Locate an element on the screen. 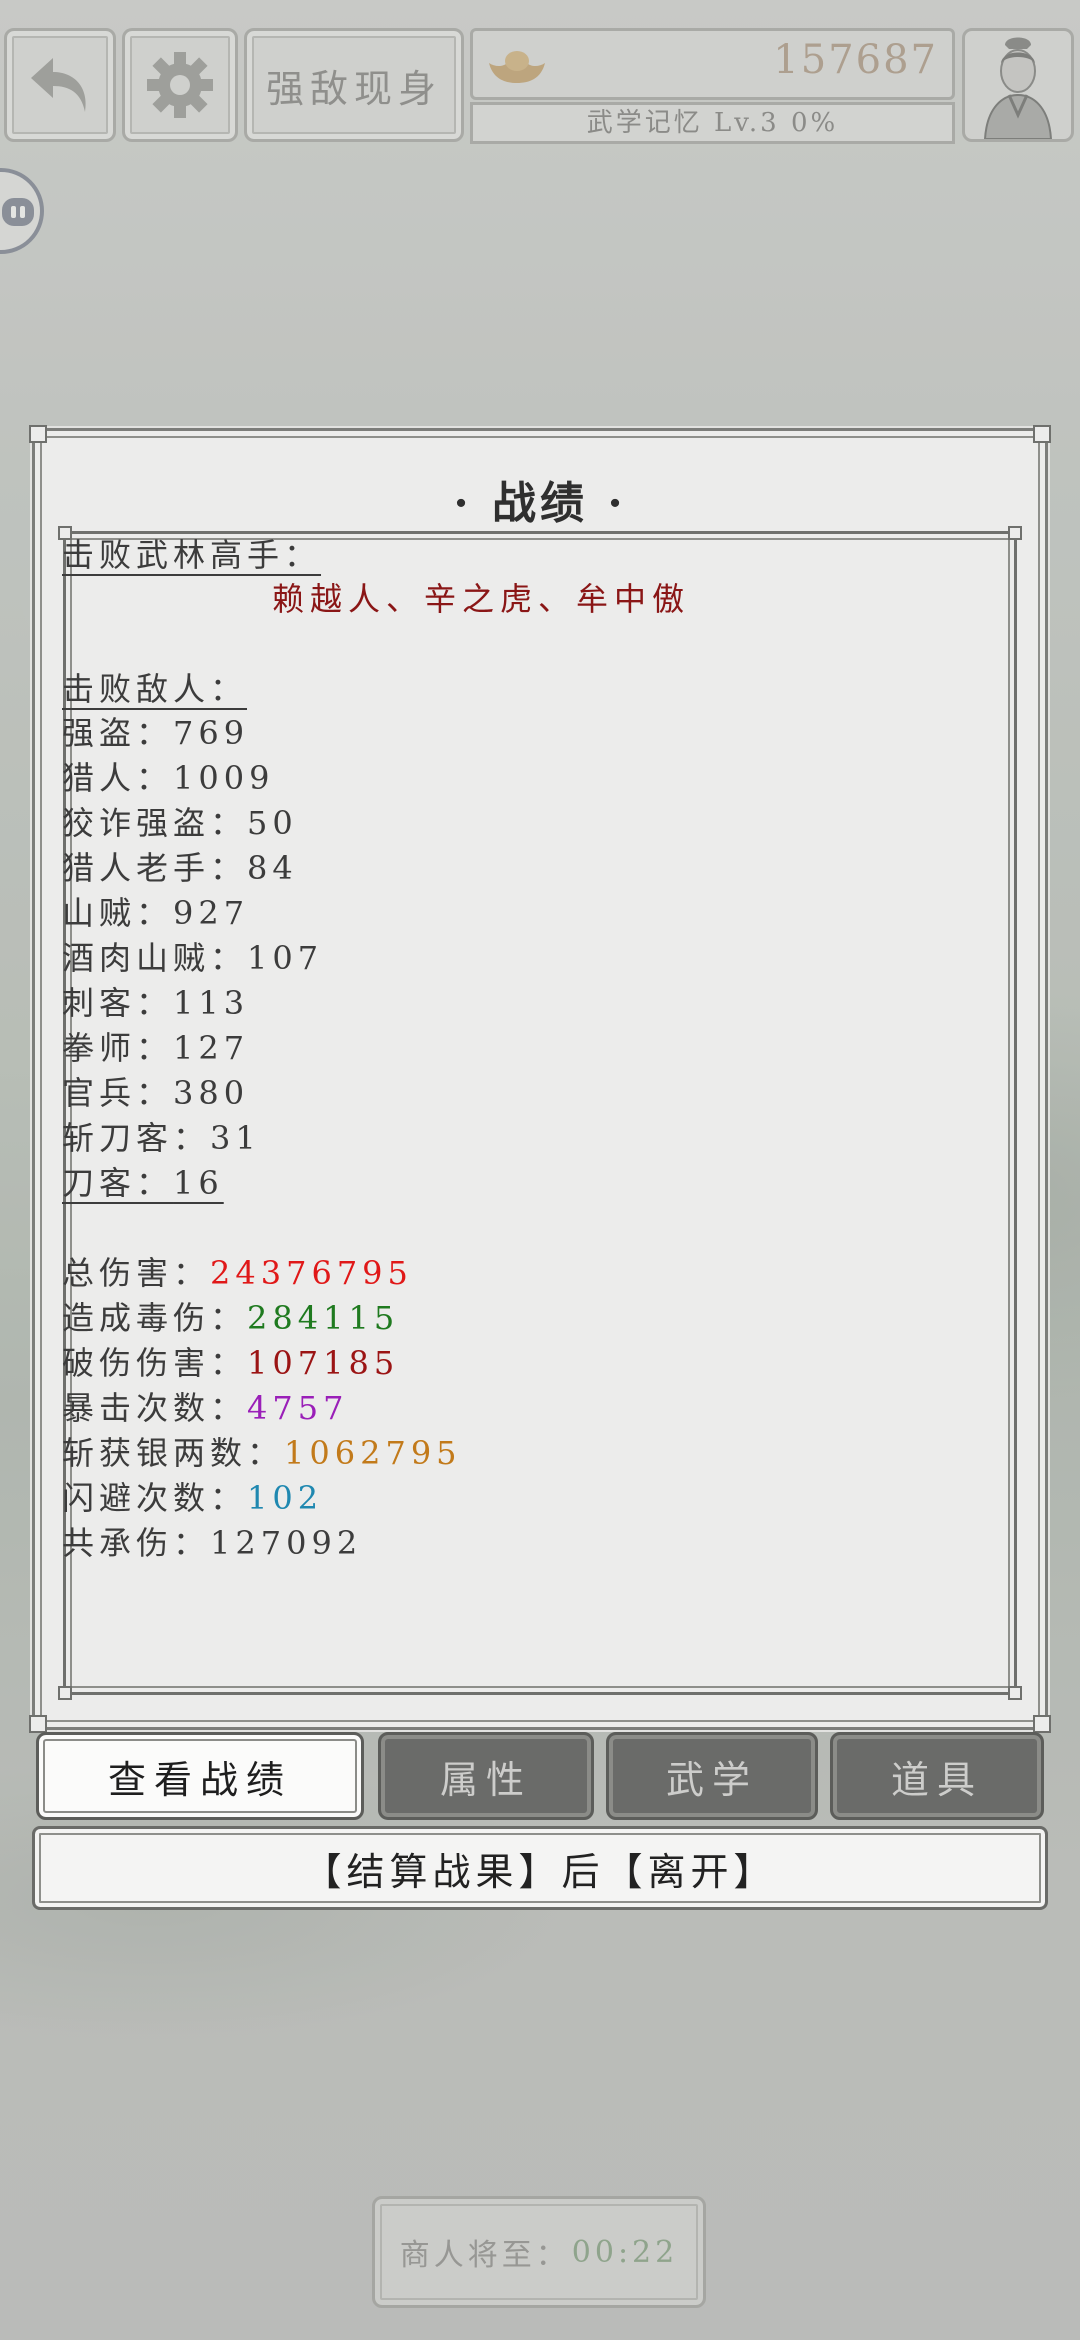  enemy-name: 刺客： is located at coordinates (118, 1003).